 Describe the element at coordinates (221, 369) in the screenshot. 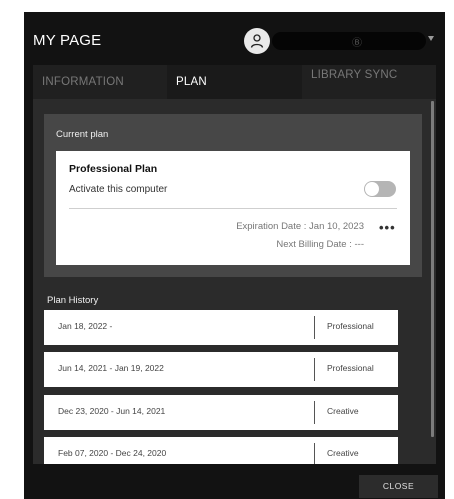

I see `history-row: Jun 14, 2021 - Jan 19, 2022 Professional` at that location.